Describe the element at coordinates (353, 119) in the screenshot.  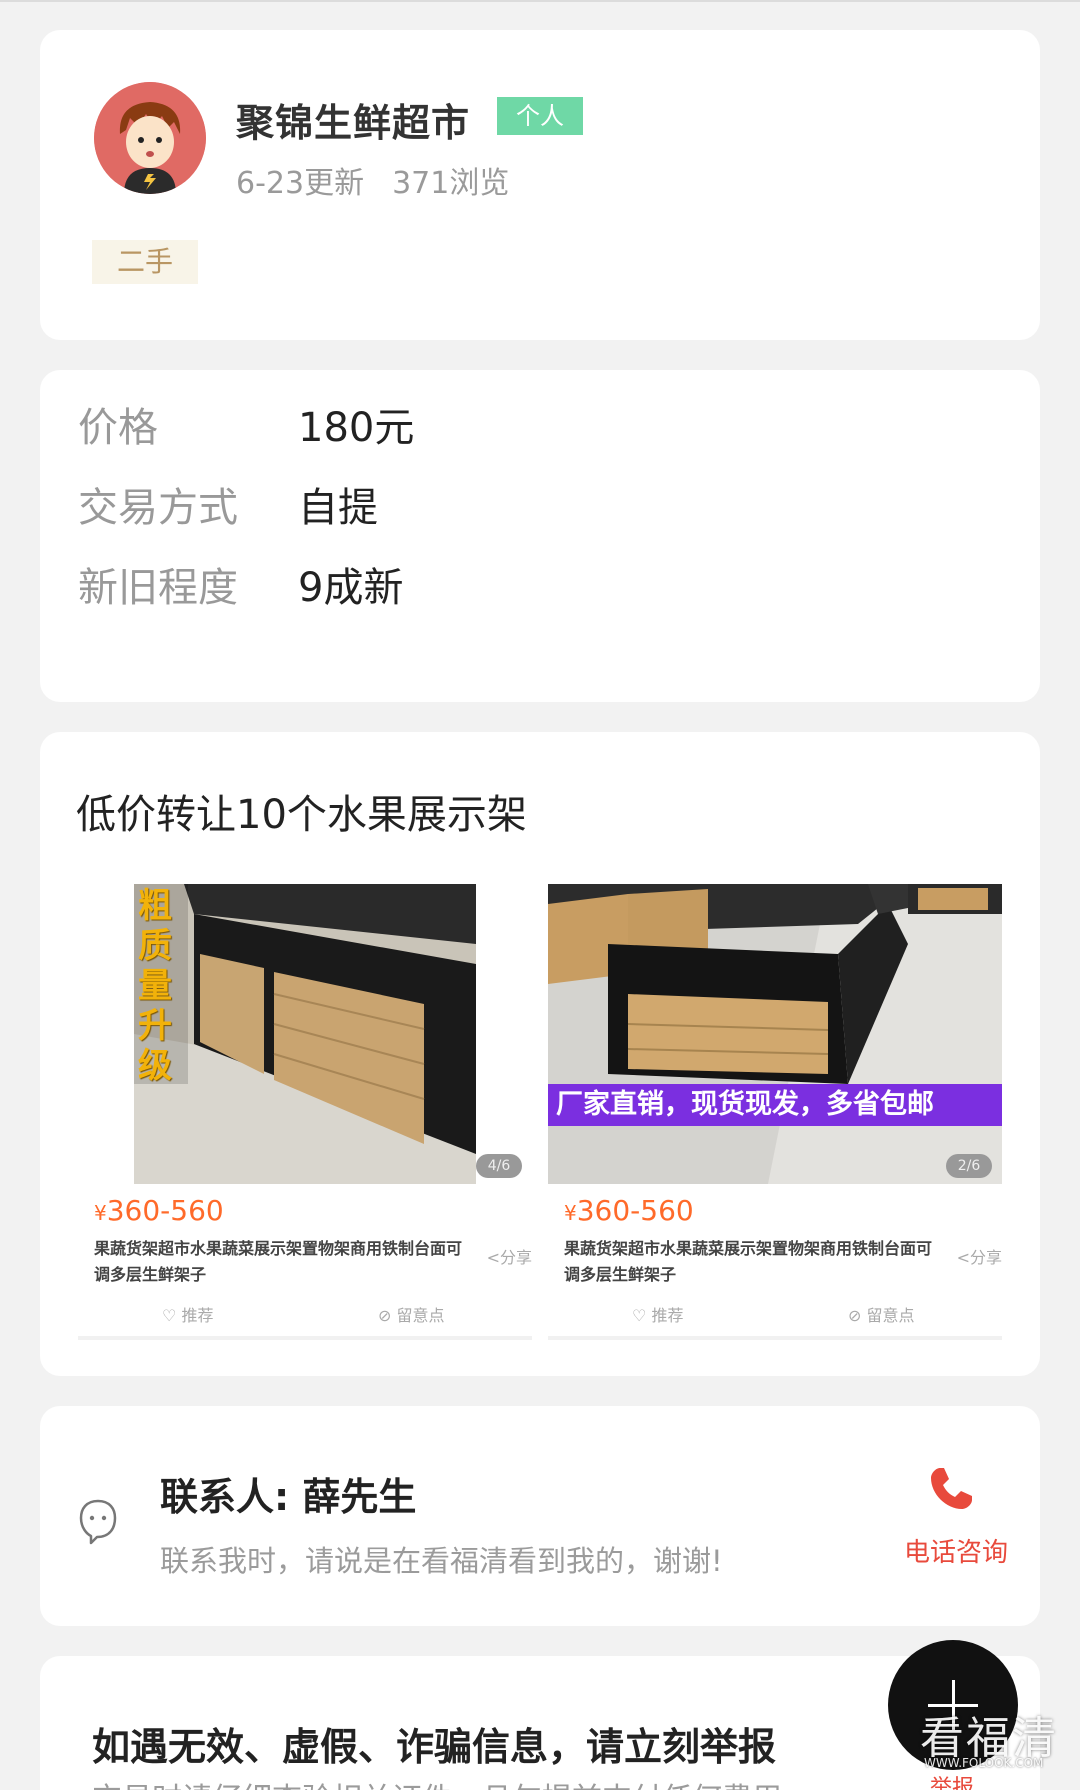
I see `seller-name: 聚锦生鲜超市` at that location.